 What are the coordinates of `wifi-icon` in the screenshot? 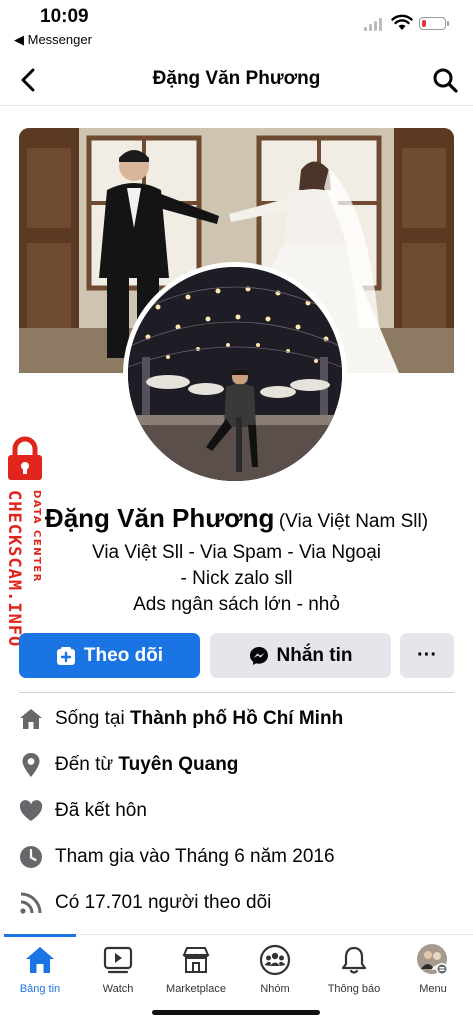 It's located at (402, 22).